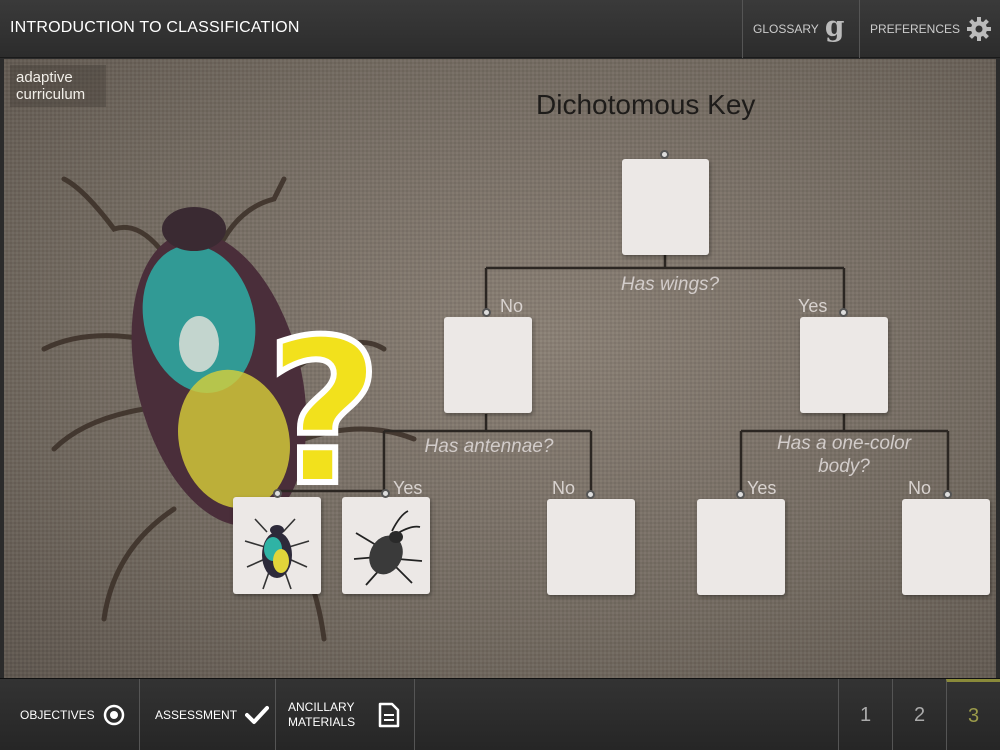 This screenshot has height=750, width=1000. I want to click on glossary-button: GLOSSARY g, so click(800, 29).